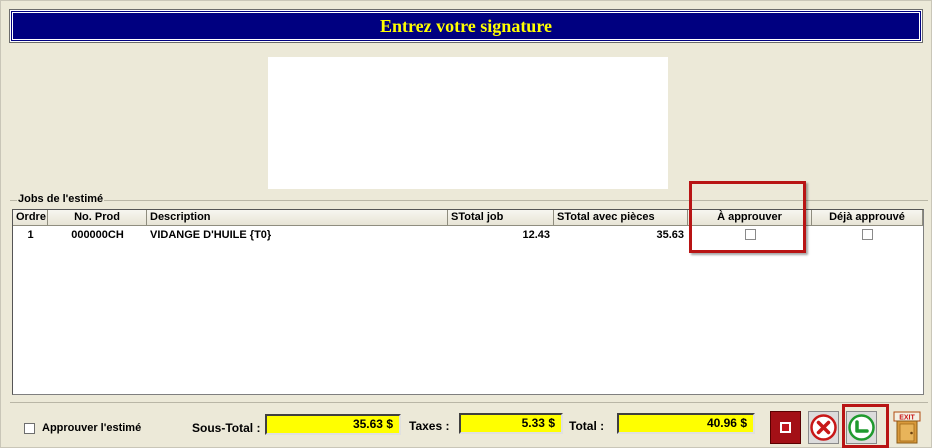 The image size is (932, 448). Describe the element at coordinates (226, 428) in the screenshot. I see `sous-total-label: Sous-Total :` at that location.